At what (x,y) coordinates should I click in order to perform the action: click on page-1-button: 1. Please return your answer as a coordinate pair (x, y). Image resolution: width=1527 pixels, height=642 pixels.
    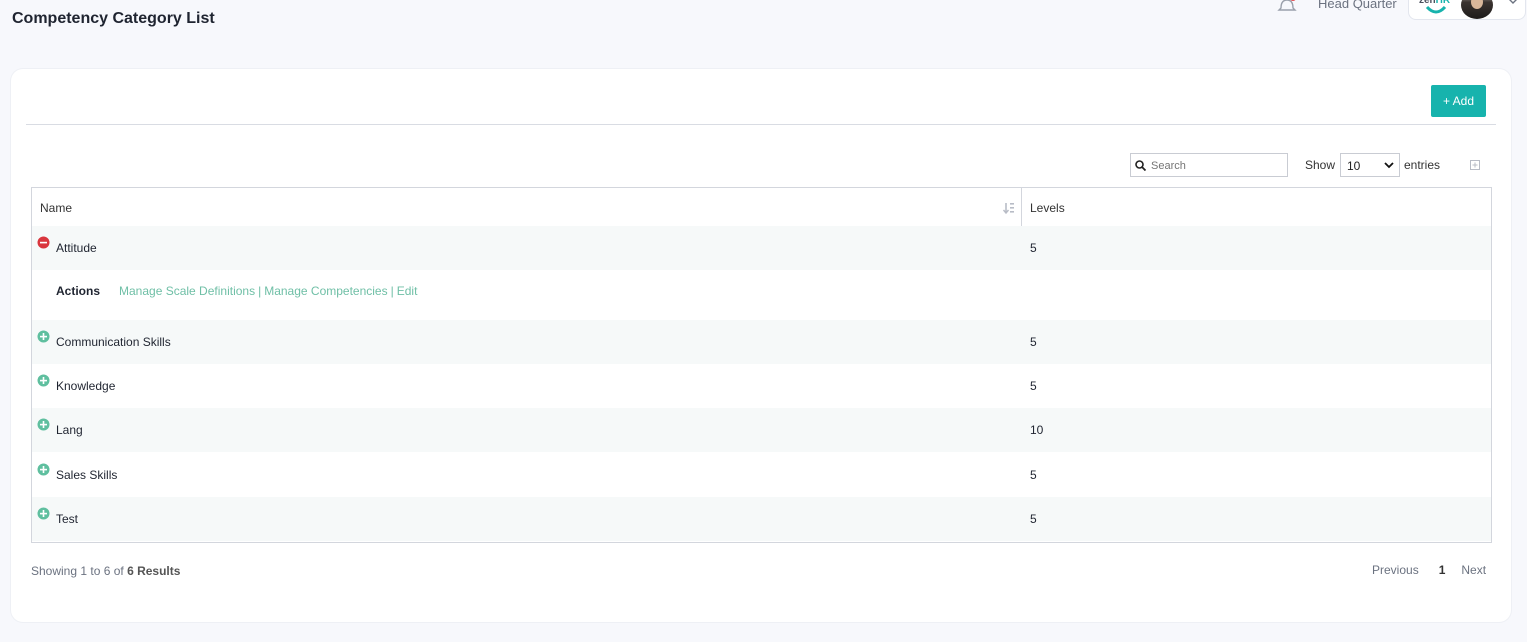
    Looking at the image, I should click on (1442, 570).